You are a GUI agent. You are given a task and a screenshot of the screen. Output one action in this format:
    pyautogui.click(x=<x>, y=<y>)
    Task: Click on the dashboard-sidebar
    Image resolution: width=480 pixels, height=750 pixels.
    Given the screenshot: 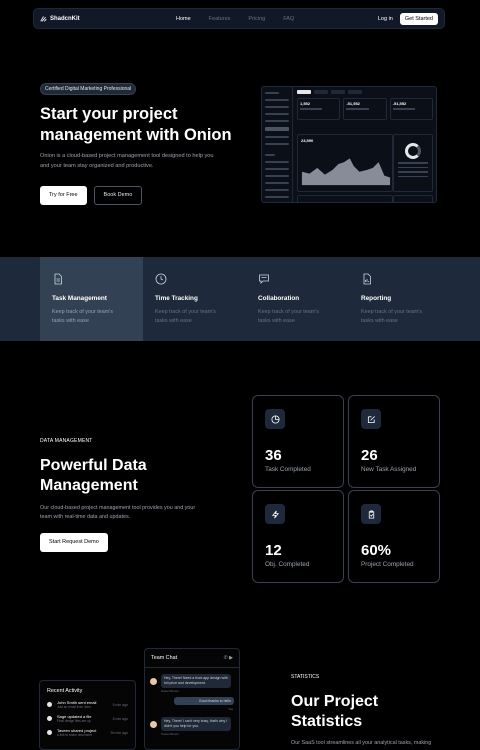 What is the action you would take?
    pyautogui.click(x=277, y=144)
    